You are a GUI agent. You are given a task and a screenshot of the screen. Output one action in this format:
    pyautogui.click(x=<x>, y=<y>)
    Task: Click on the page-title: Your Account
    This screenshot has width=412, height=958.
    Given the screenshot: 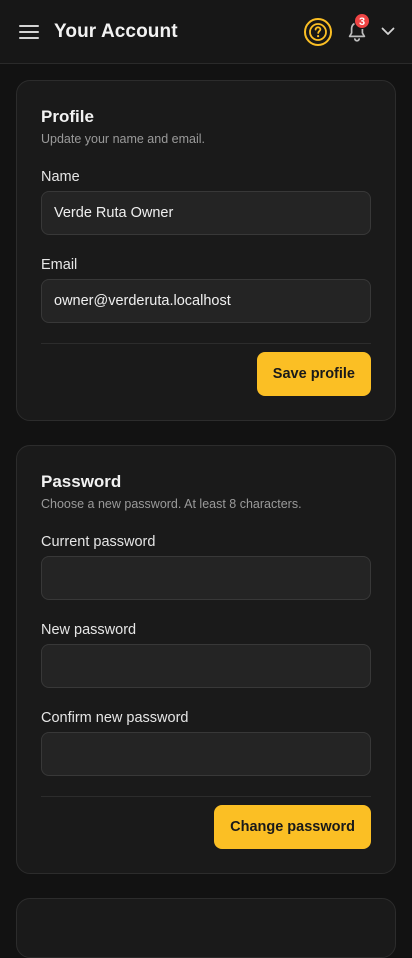 What is the action you would take?
    pyautogui.click(x=116, y=31)
    